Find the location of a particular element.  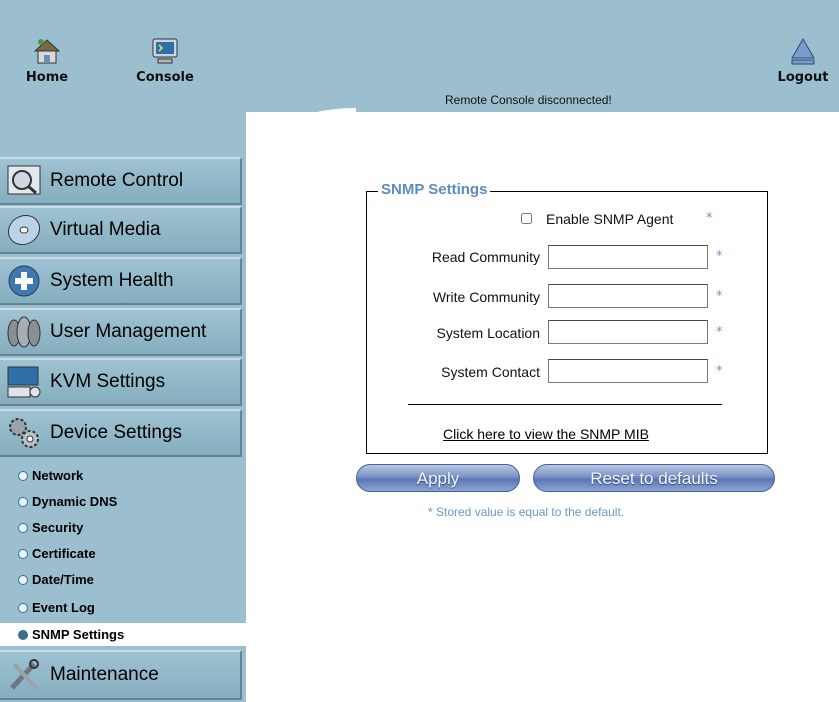

submenu-network: Network is located at coordinates (123, 475).